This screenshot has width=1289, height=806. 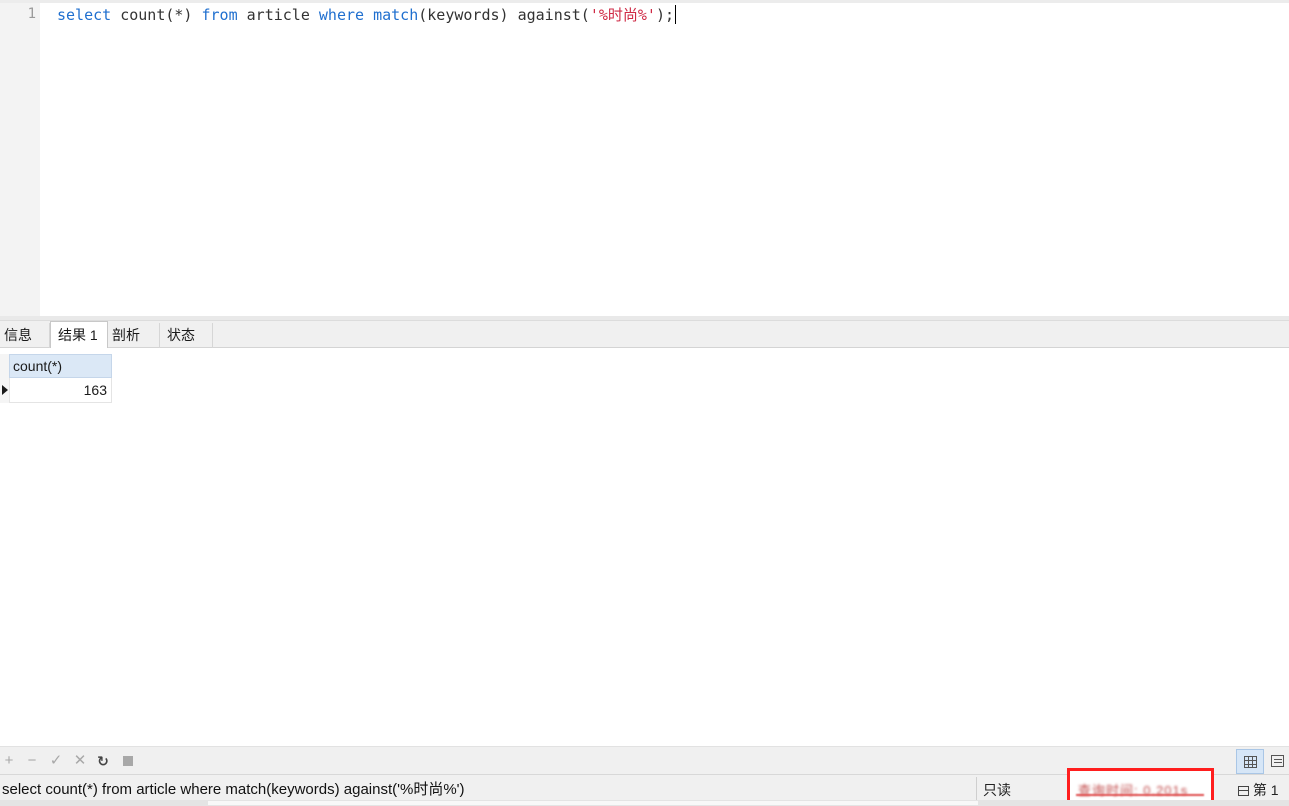 I want to click on discard-changes-button: ✕, so click(x=80, y=761).